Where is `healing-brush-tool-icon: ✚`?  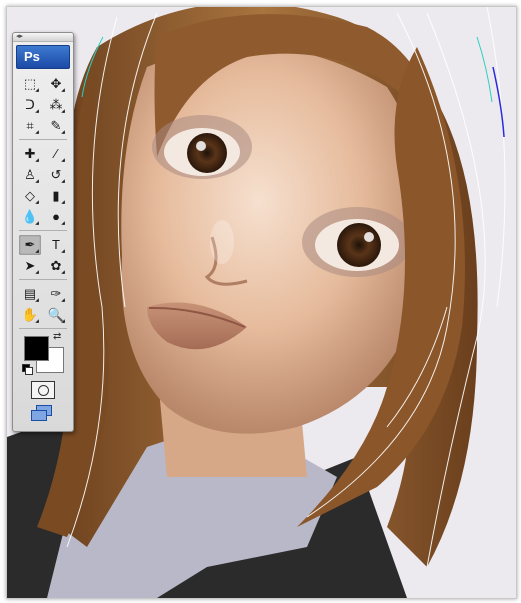
healing-brush-tool-icon: ✚ is located at coordinates (30, 154).